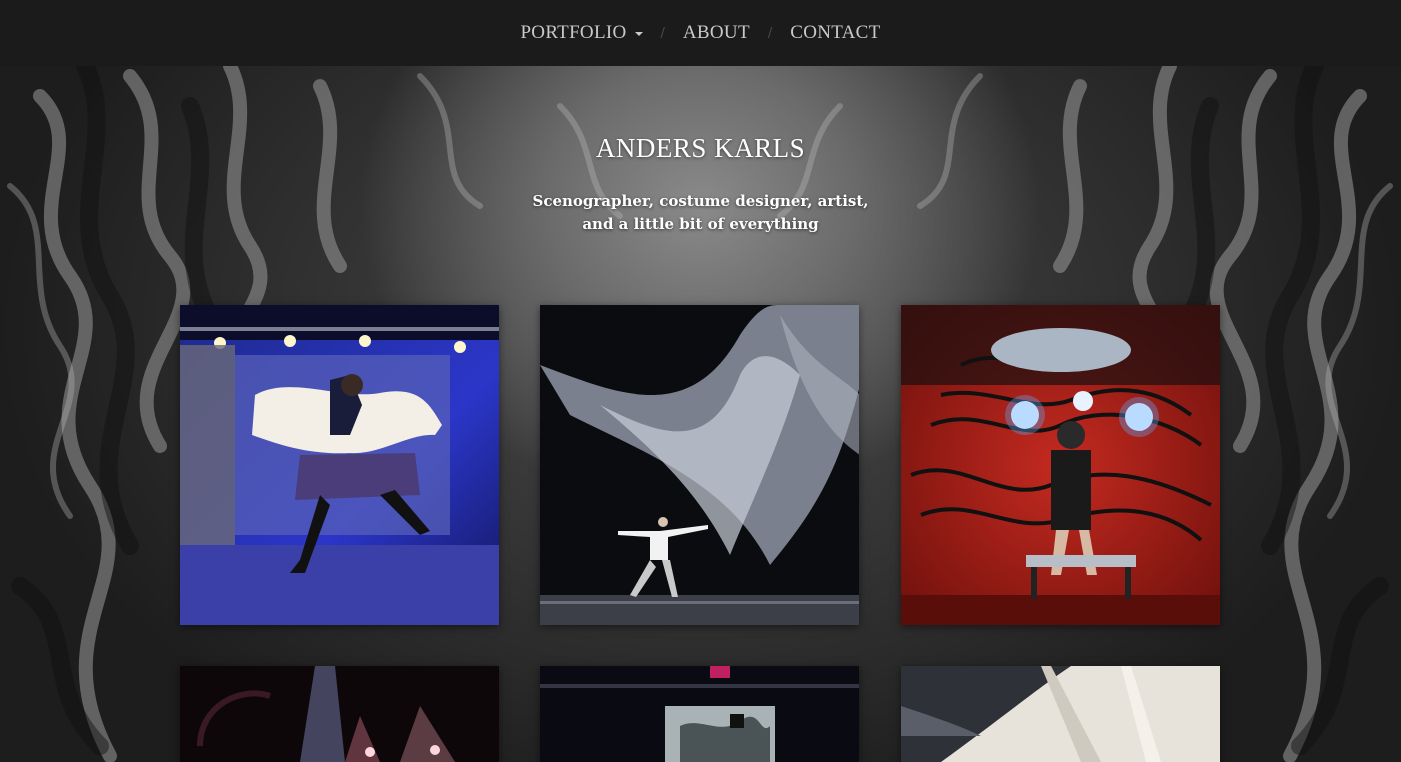  What do you see at coordinates (700, 201) in the screenshot?
I see `tagline-line-1: Scenographer, costume designer, artist,` at bounding box center [700, 201].